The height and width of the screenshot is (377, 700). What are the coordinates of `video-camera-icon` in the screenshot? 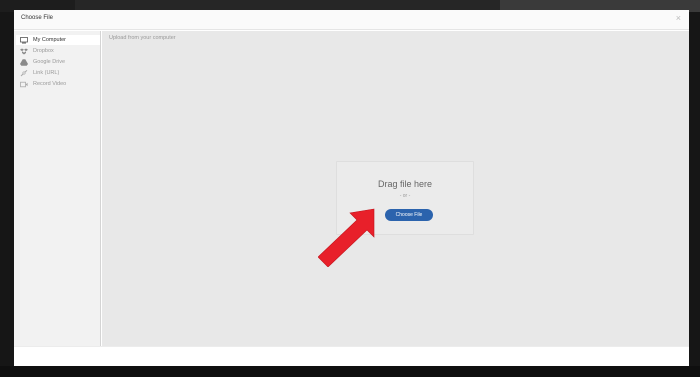 It's located at (24, 84).